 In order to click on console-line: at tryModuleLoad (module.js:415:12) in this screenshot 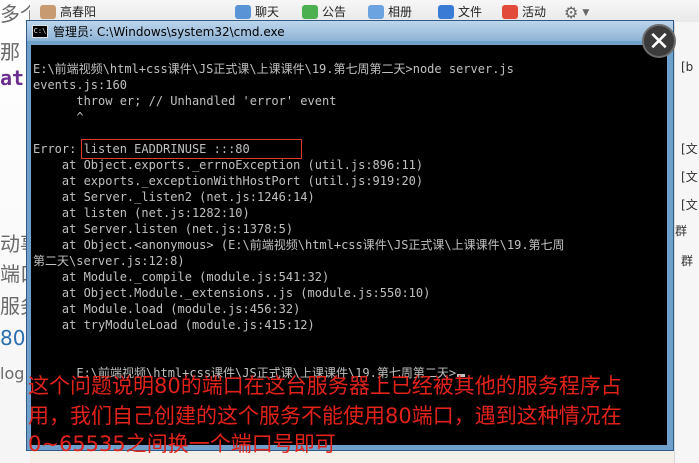, I will do `click(174, 325)`.